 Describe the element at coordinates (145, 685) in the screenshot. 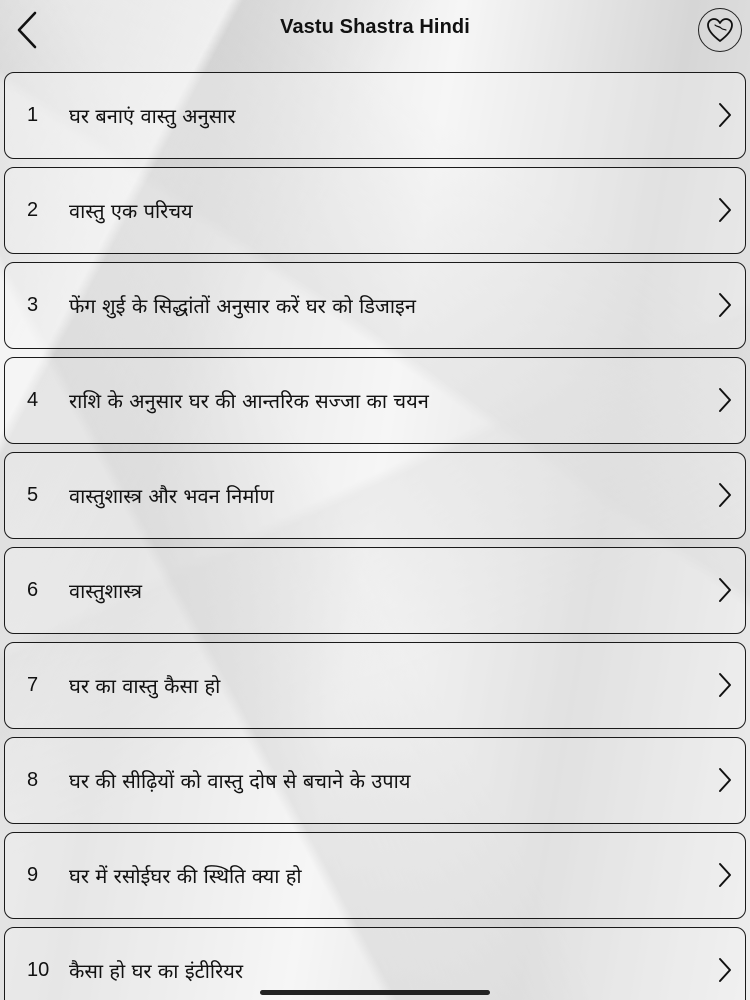

I see `item-label: घर का वास्तु कैसा हो` at that location.